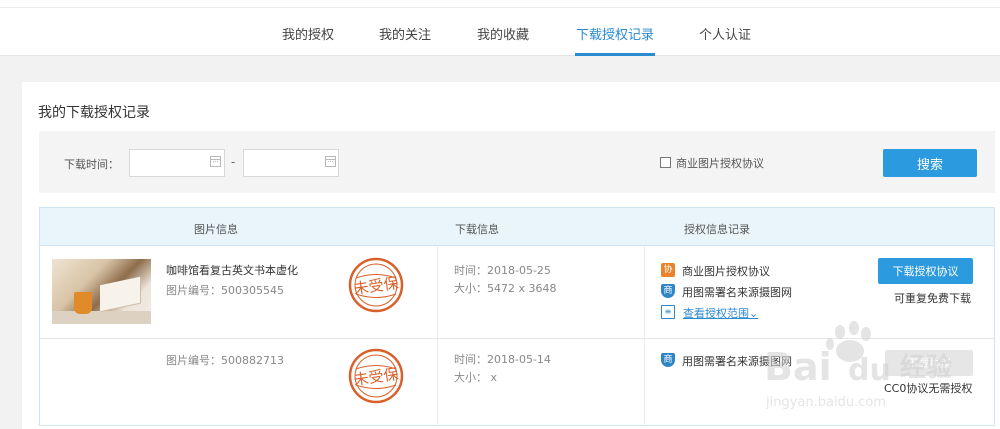 This screenshot has width=1000, height=429. What do you see at coordinates (665, 162) in the screenshot?
I see `commercial-license-checkbox` at bounding box center [665, 162].